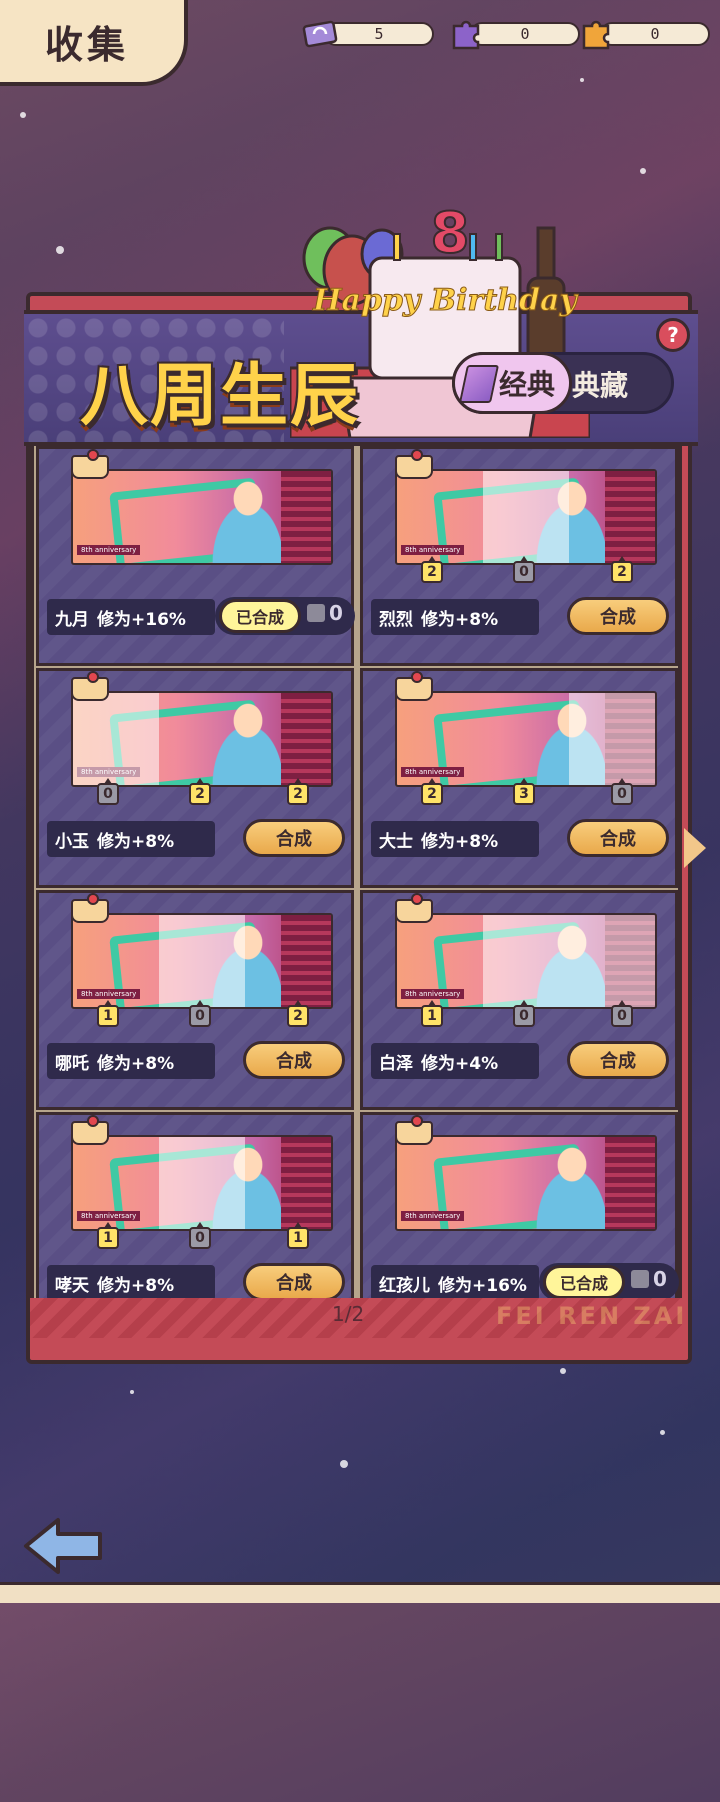 The image size is (720, 1802). What do you see at coordinates (600, 384) in the screenshot?
I see `tab-collection: 典藏` at bounding box center [600, 384].